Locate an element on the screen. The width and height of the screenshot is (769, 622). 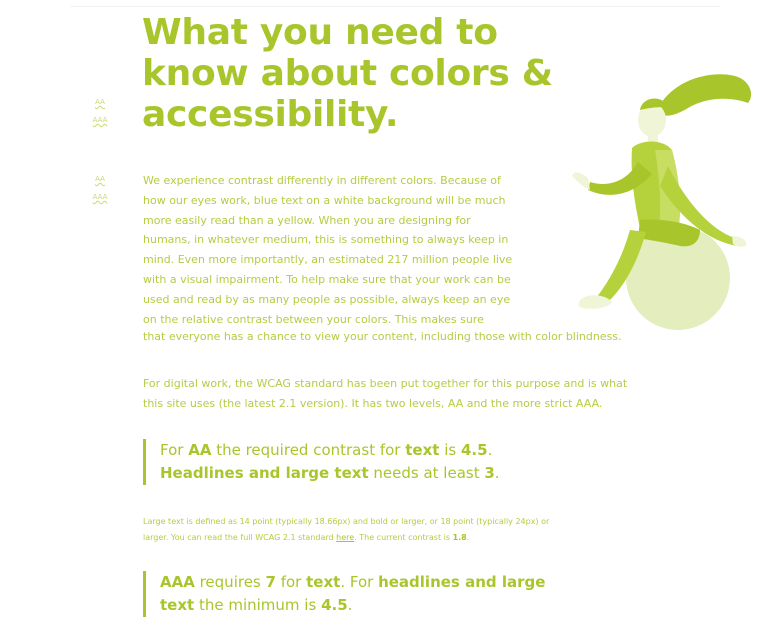
woman-on-ball-illustration is located at coordinates (662, 202).